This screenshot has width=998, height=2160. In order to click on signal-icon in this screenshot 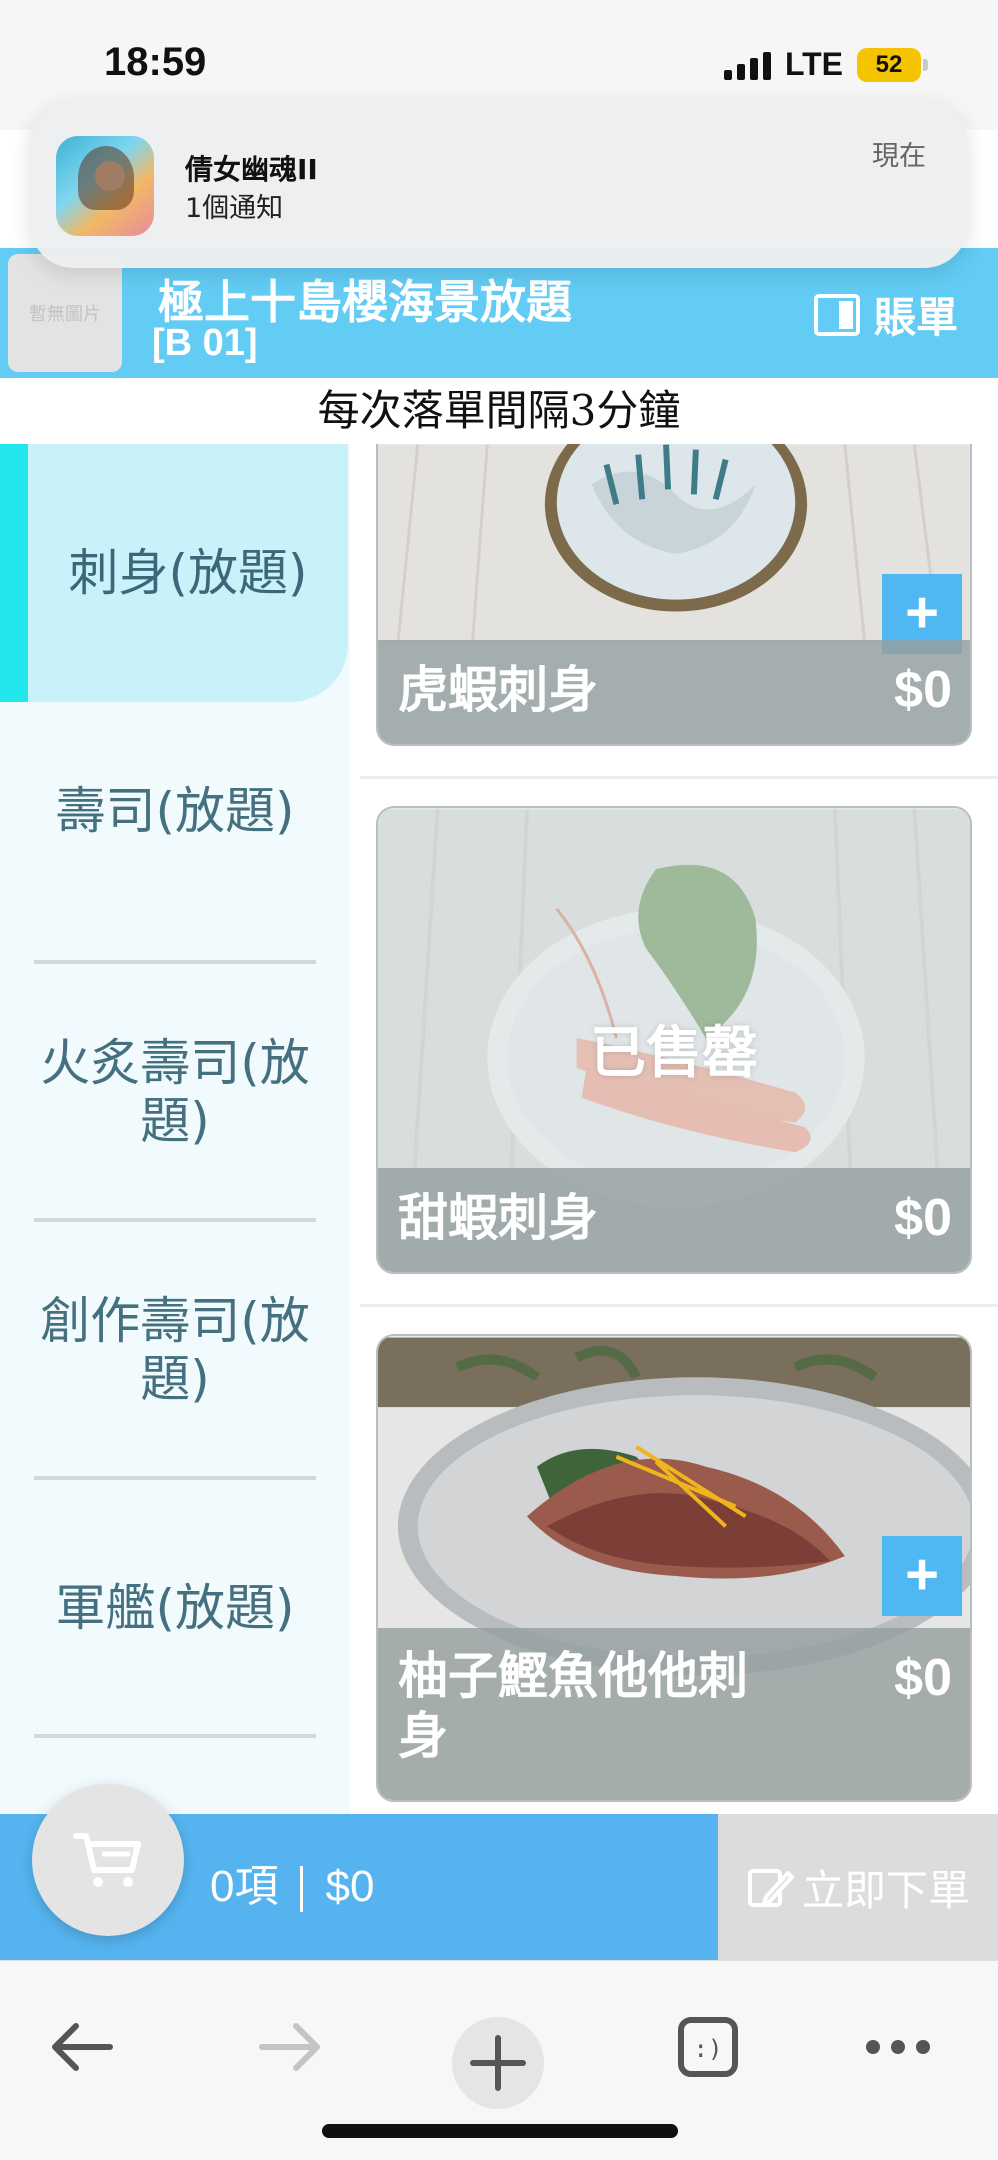, I will do `click(747, 65)`.